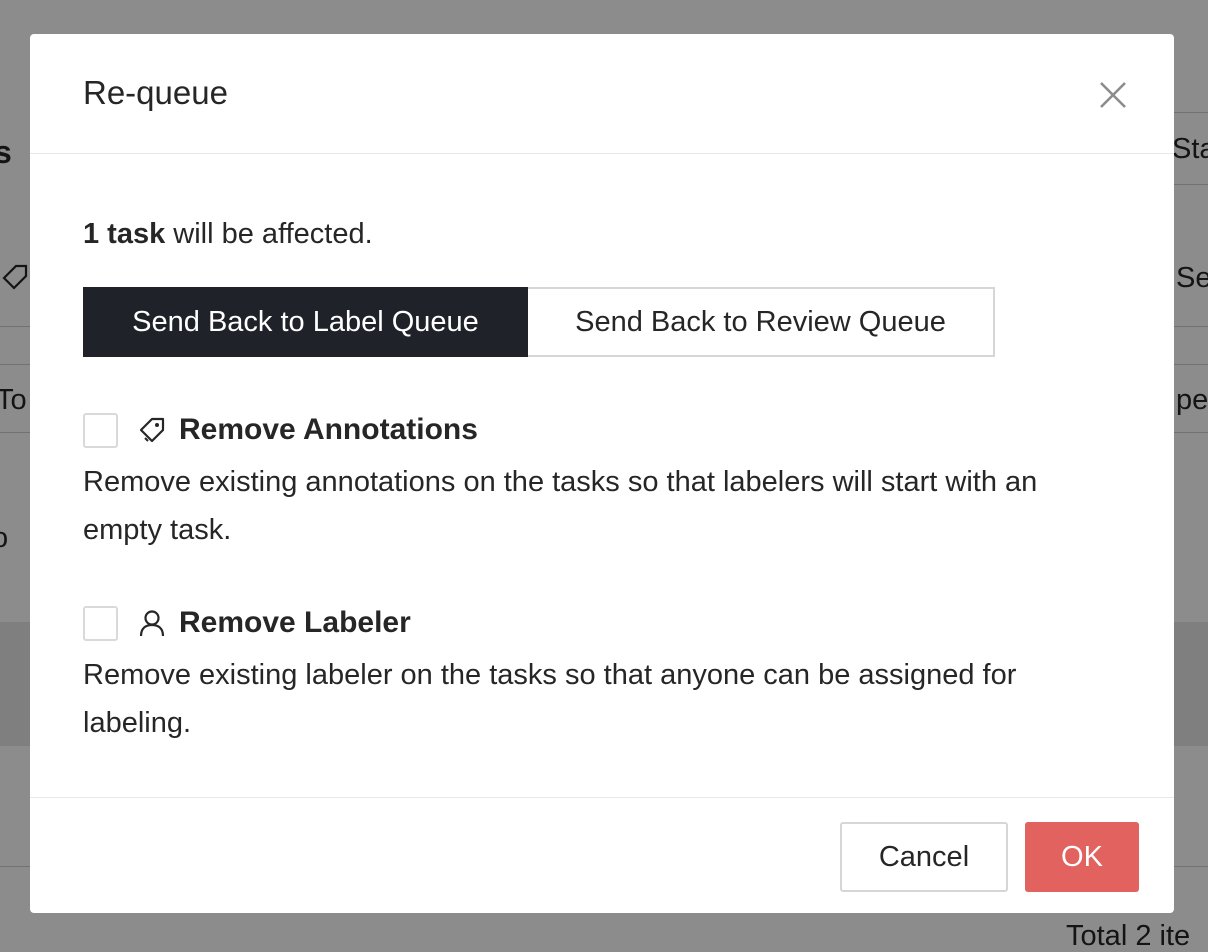 Image resolution: width=1208 pixels, height=952 pixels. Describe the element at coordinates (1082, 857) in the screenshot. I see `ok-button: OK` at that location.